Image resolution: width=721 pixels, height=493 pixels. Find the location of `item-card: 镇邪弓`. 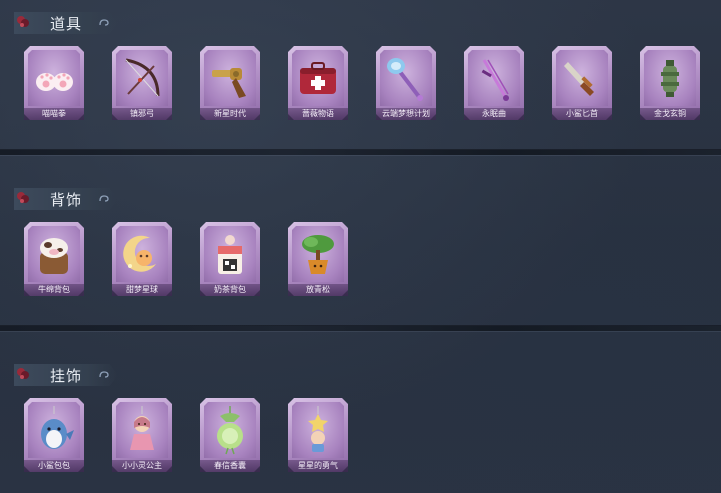

item-card: 镇邪弓 is located at coordinates (142, 83).